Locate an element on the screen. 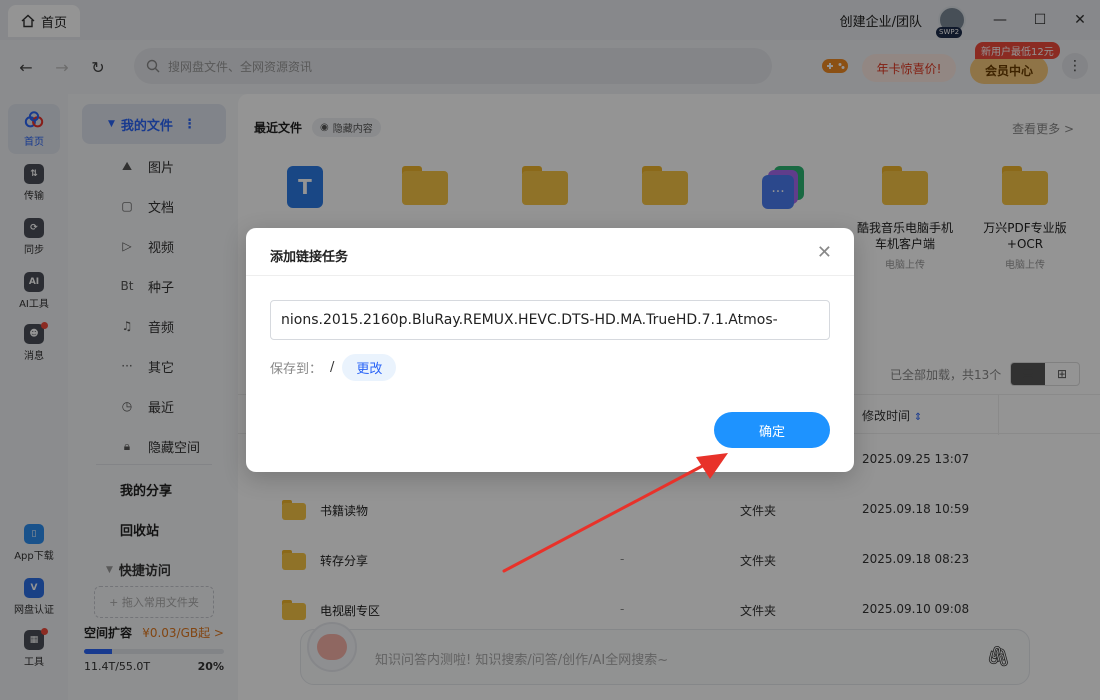 Image resolution: width=1100 pixels, height=700 pixels. save-path: / is located at coordinates (332, 367).